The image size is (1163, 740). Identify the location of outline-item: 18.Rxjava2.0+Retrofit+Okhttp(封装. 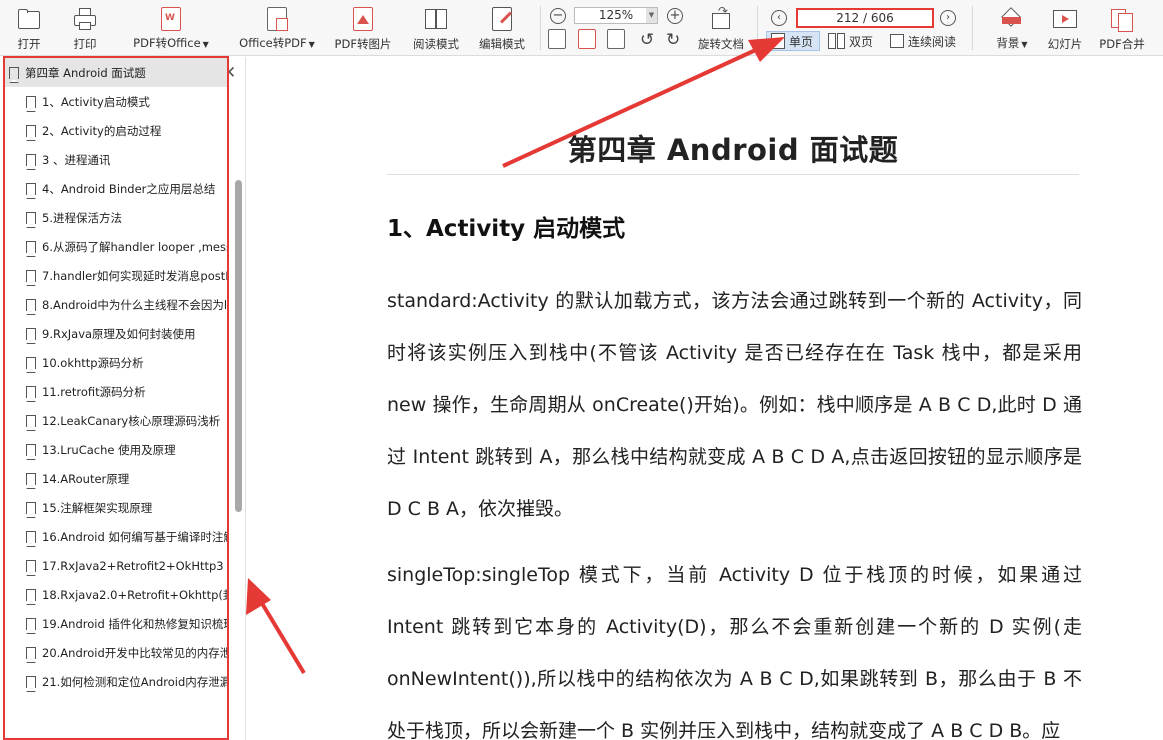
(116, 594).